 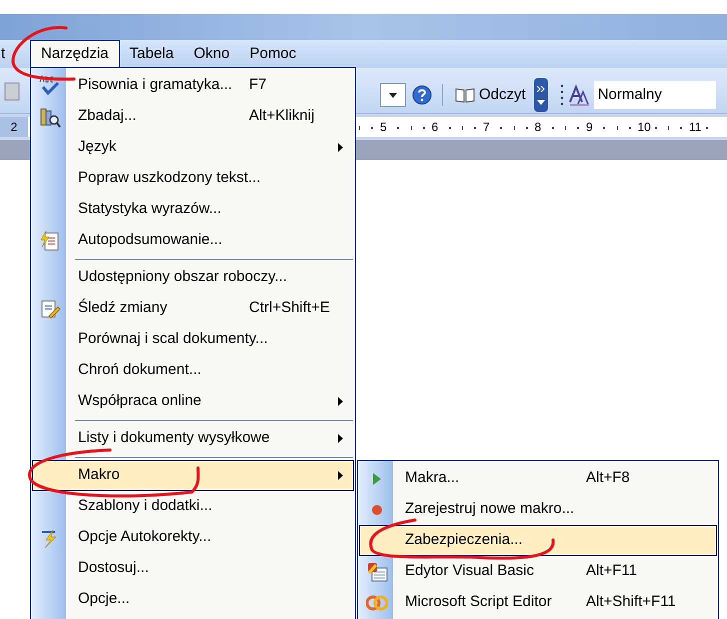 I want to click on shortcut-label: F7, so click(x=258, y=85).